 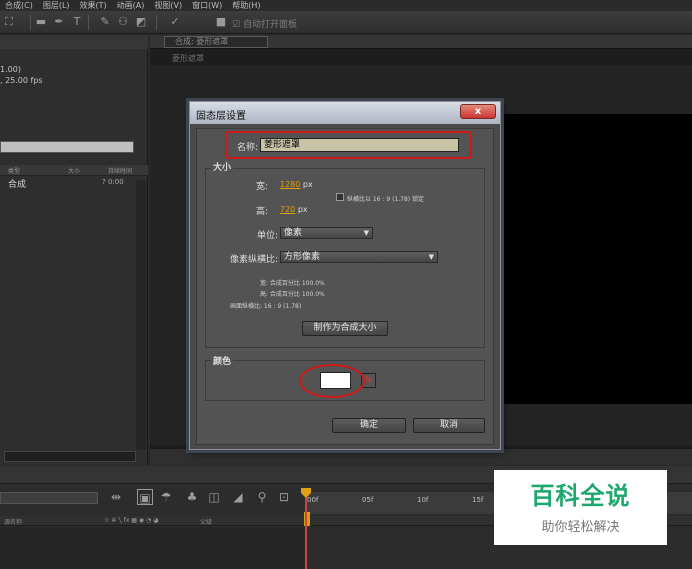 What do you see at coordinates (14, 170) in the screenshot?
I see `column-type: 类型` at bounding box center [14, 170].